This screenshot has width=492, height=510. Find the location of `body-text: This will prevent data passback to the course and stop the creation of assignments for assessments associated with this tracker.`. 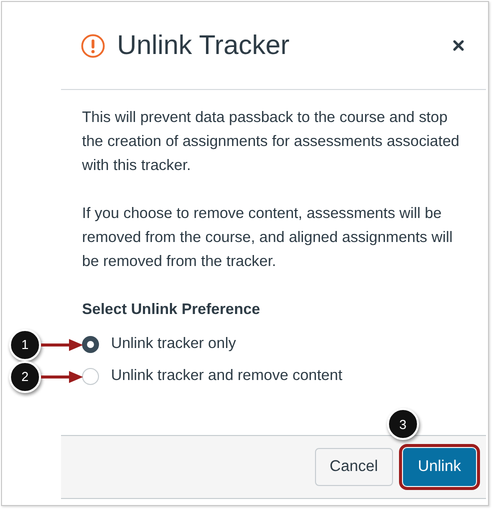

body-text: This will prevent data passback to the course and stop the creation of assignments for assessments associated with this tracker. is located at coordinates (271, 142).